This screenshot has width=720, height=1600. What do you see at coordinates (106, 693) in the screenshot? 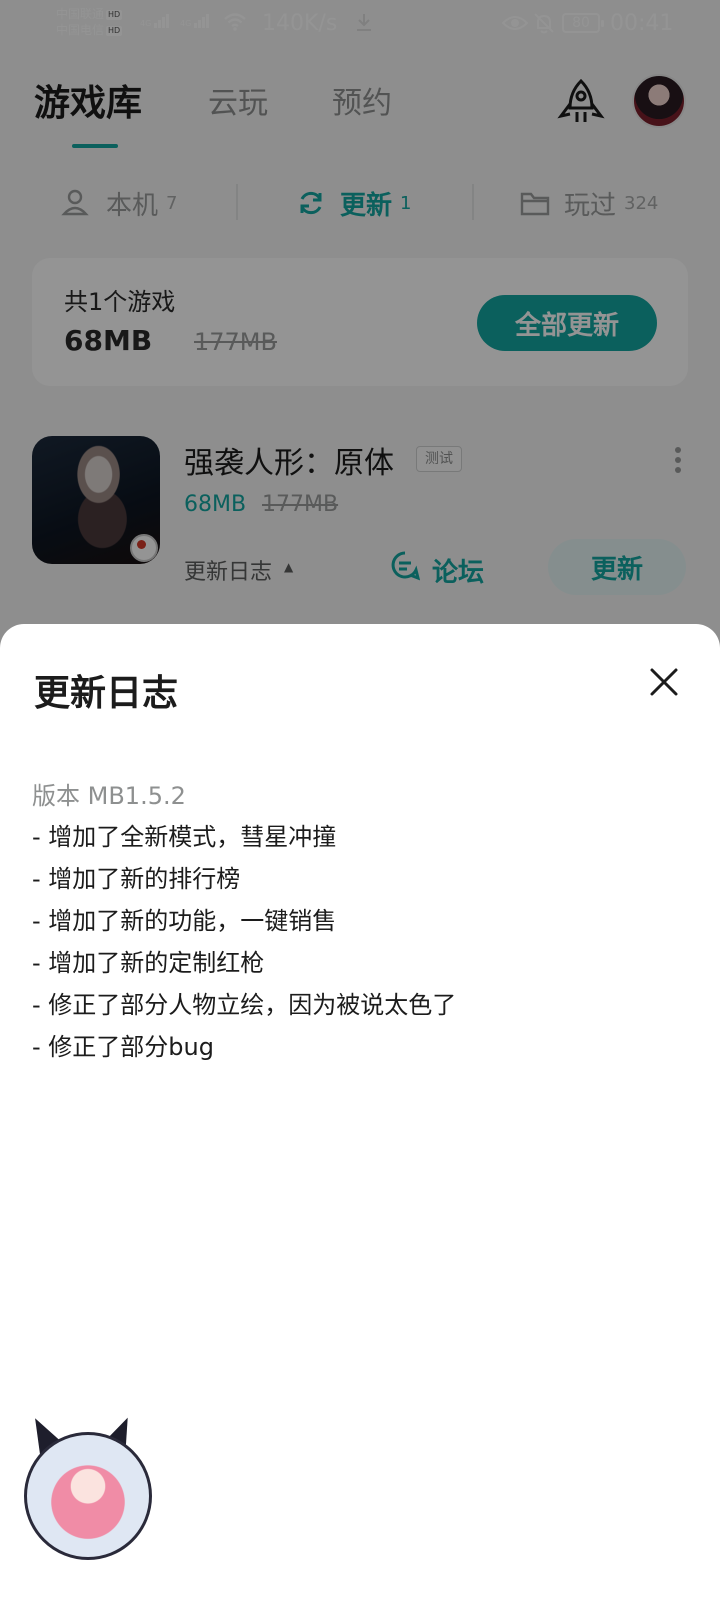
I see `sheet-title: 更新日志` at bounding box center [106, 693].